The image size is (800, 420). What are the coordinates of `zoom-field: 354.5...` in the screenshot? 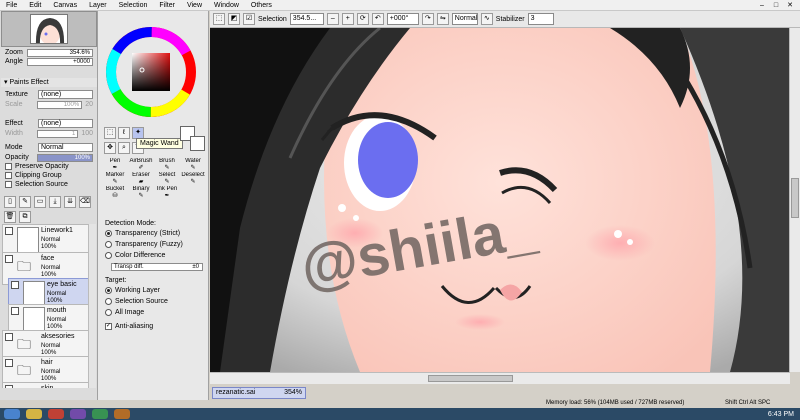 It's located at (306, 19).